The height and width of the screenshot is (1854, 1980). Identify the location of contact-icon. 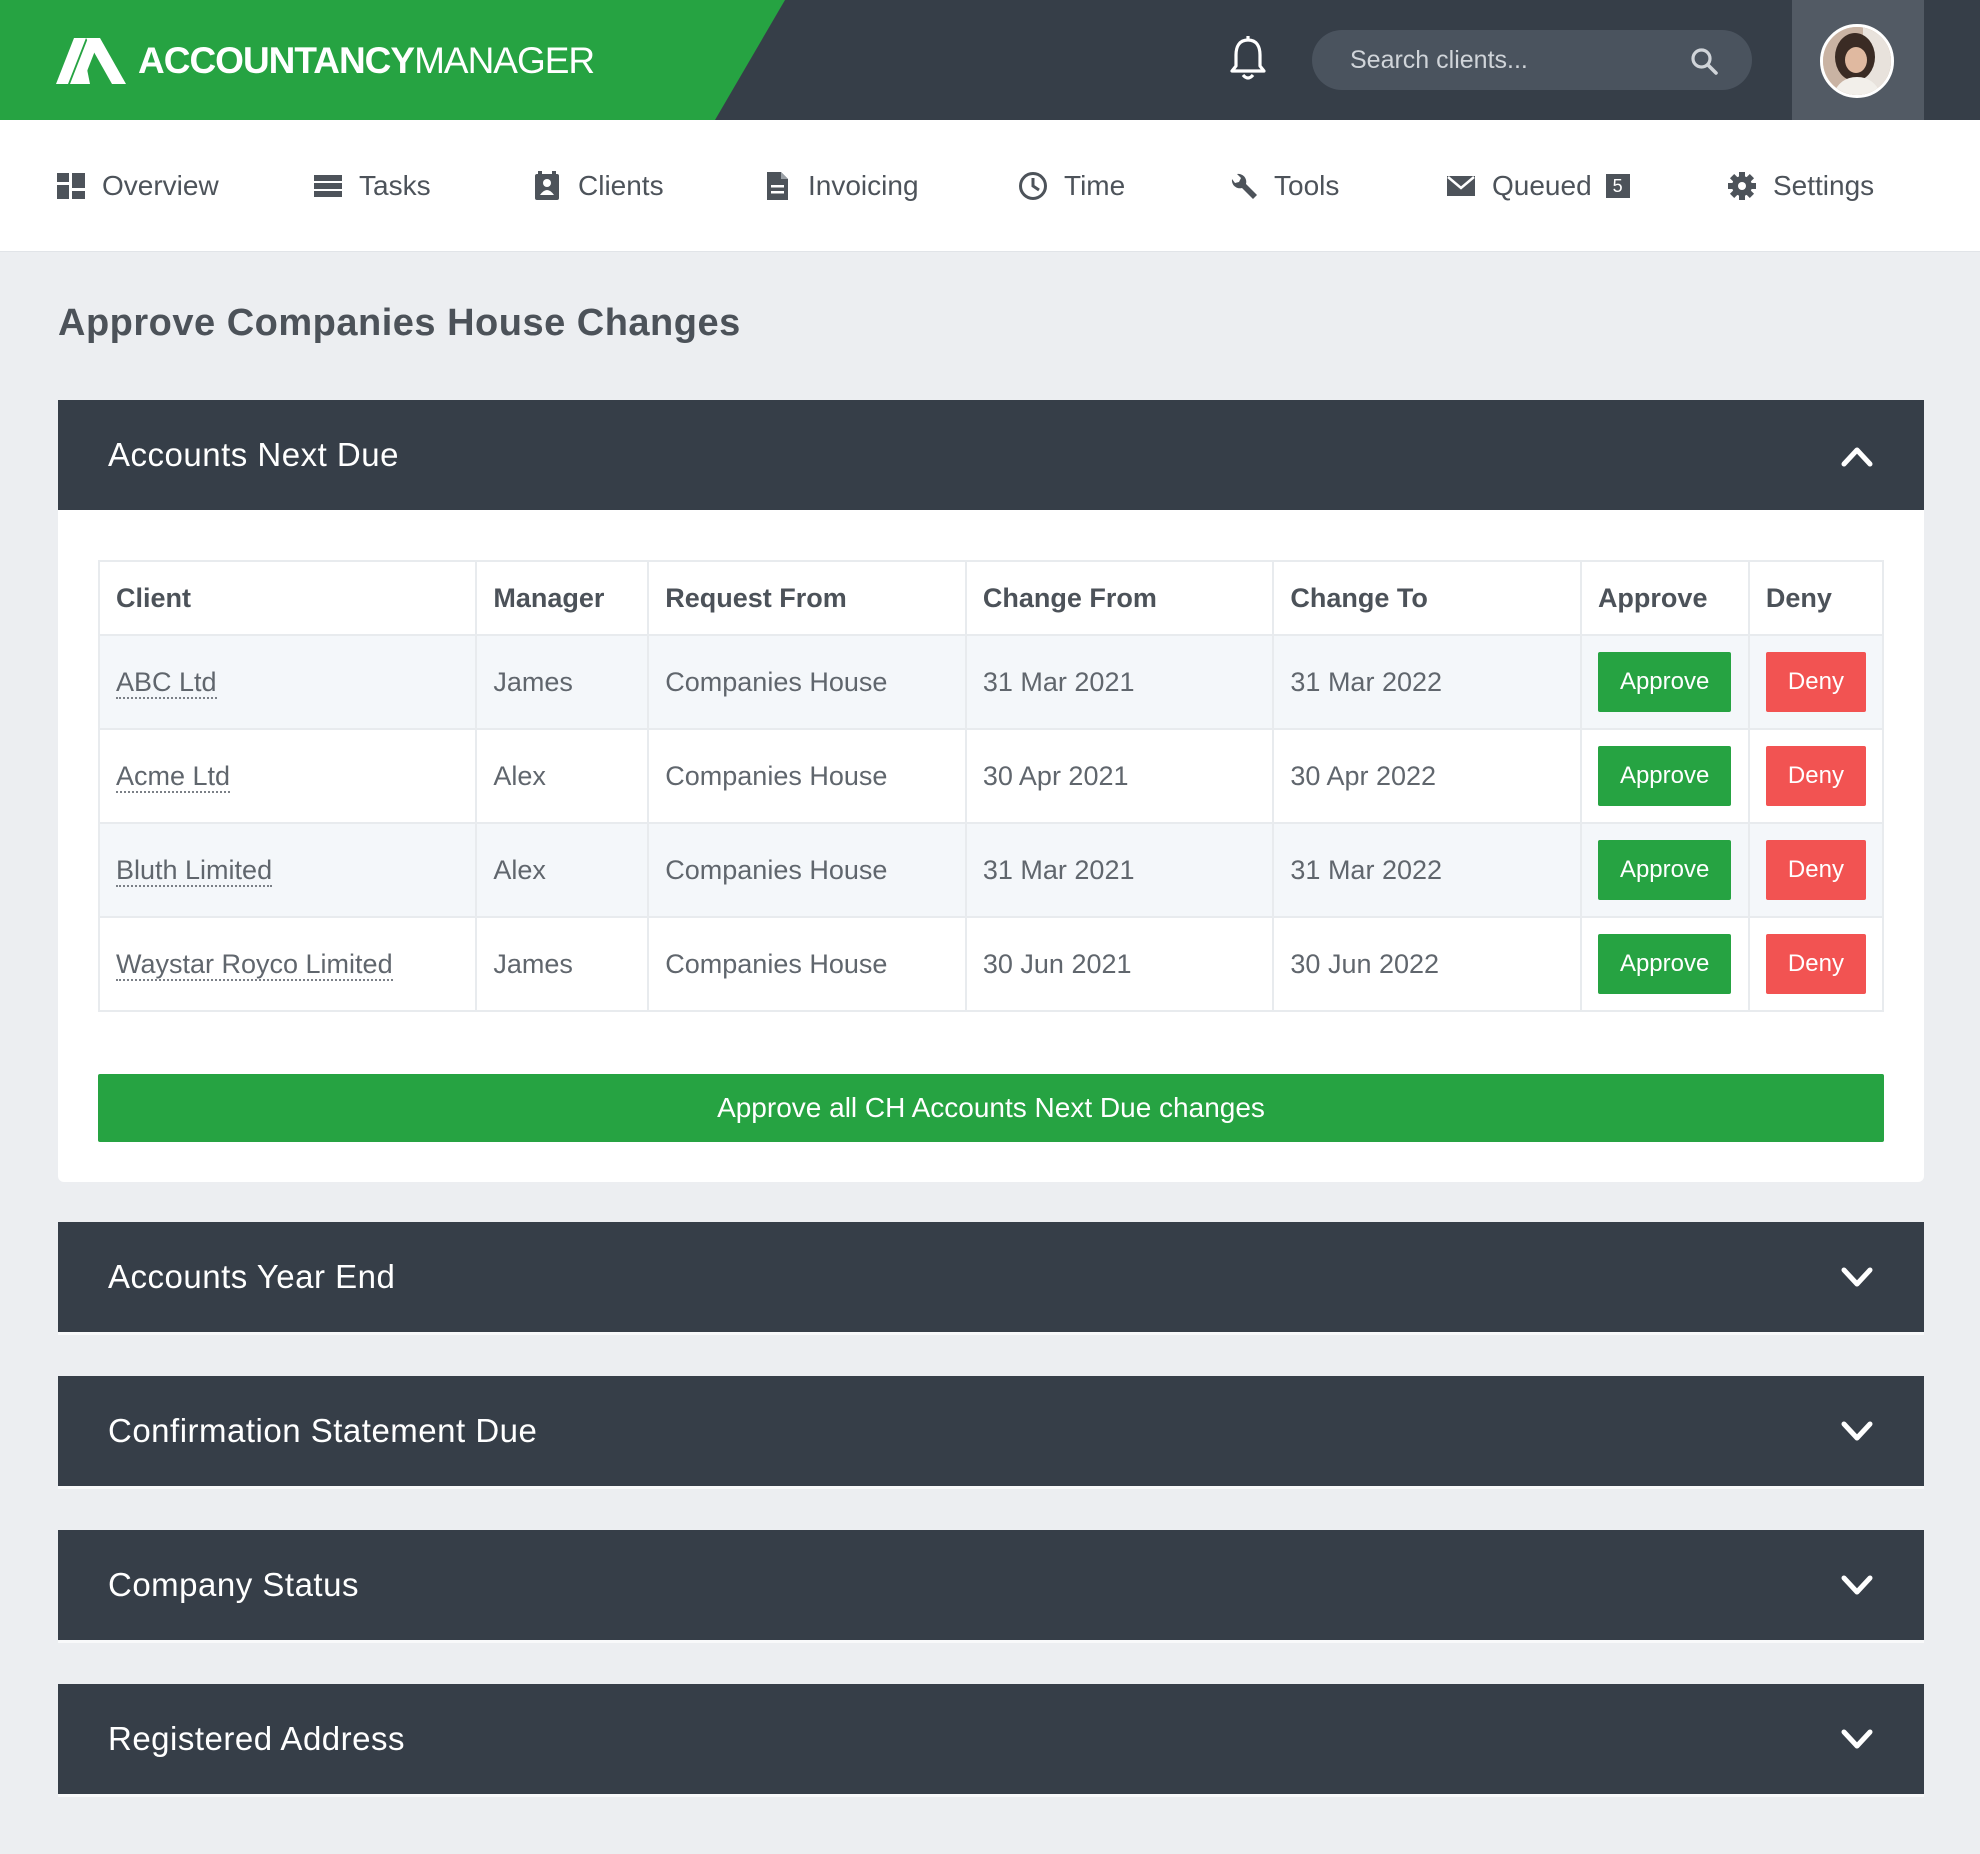
(547, 185).